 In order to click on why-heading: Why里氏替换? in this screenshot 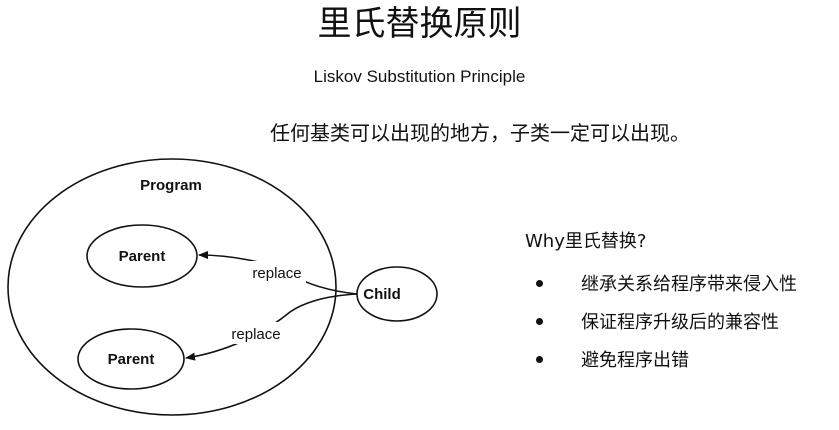, I will do `click(586, 241)`.